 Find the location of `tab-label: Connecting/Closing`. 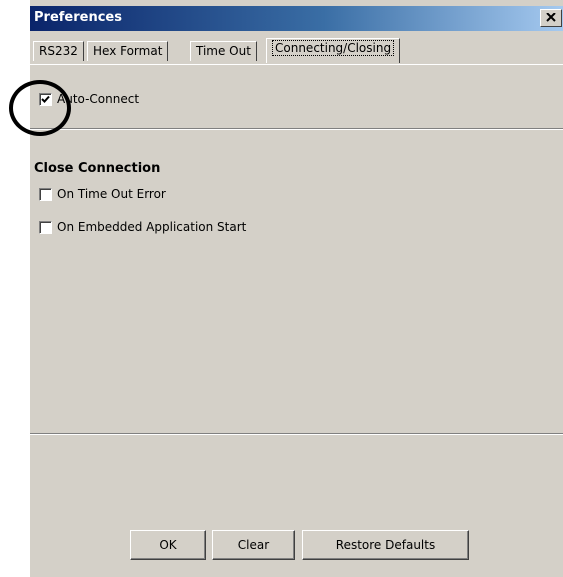

tab-label: Connecting/Closing is located at coordinates (333, 48).